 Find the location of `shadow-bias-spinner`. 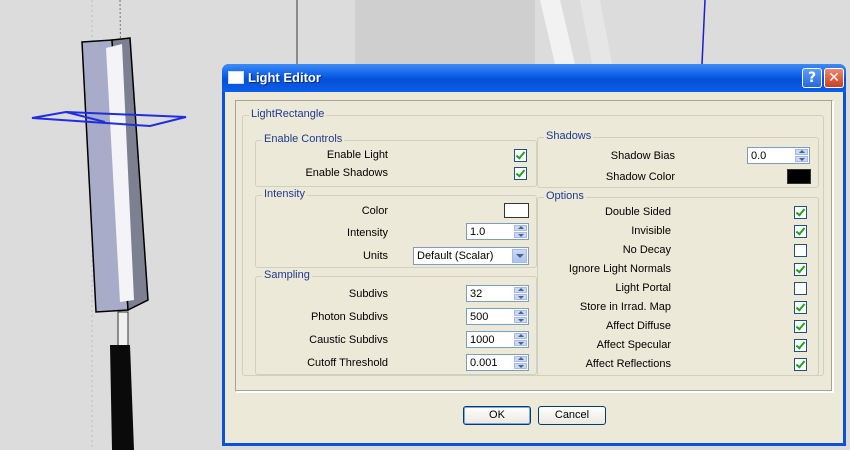

shadow-bias-spinner is located at coordinates (801, 155).